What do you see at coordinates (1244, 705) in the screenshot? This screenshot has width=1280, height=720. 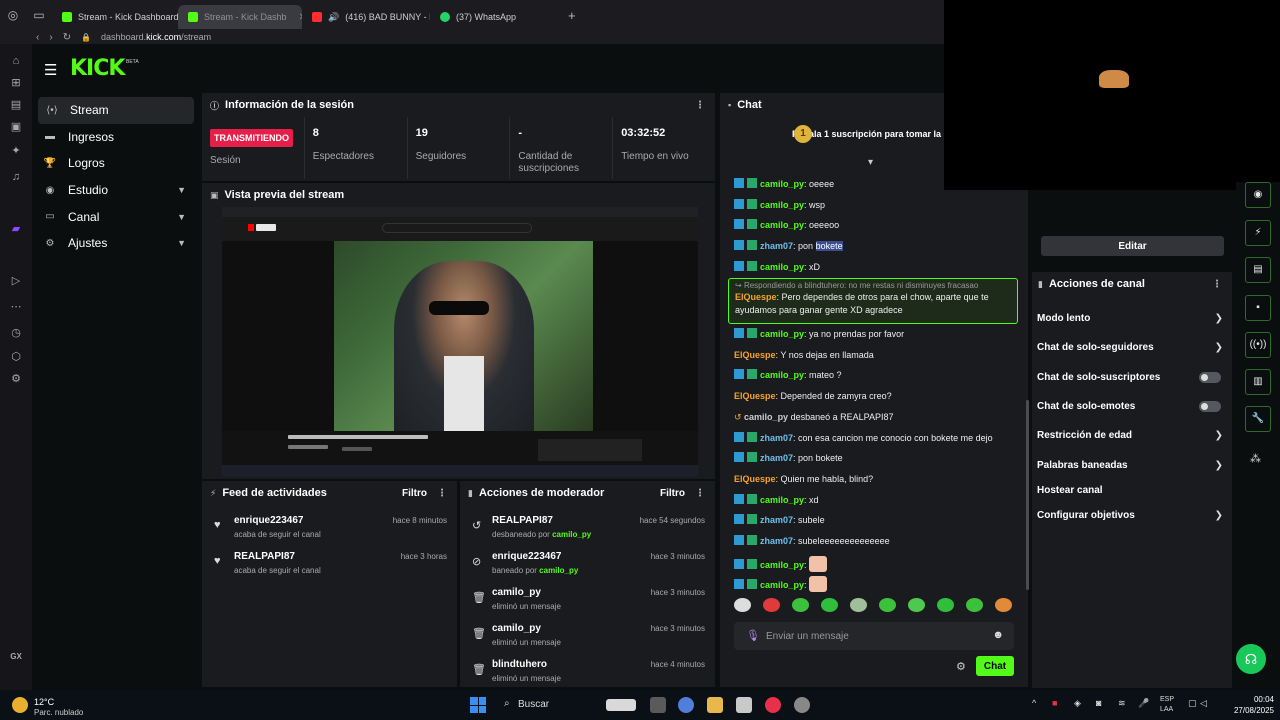 I see `taskbar-clock: 00:04 27/08/2025` at bounding box center [1244, 705].